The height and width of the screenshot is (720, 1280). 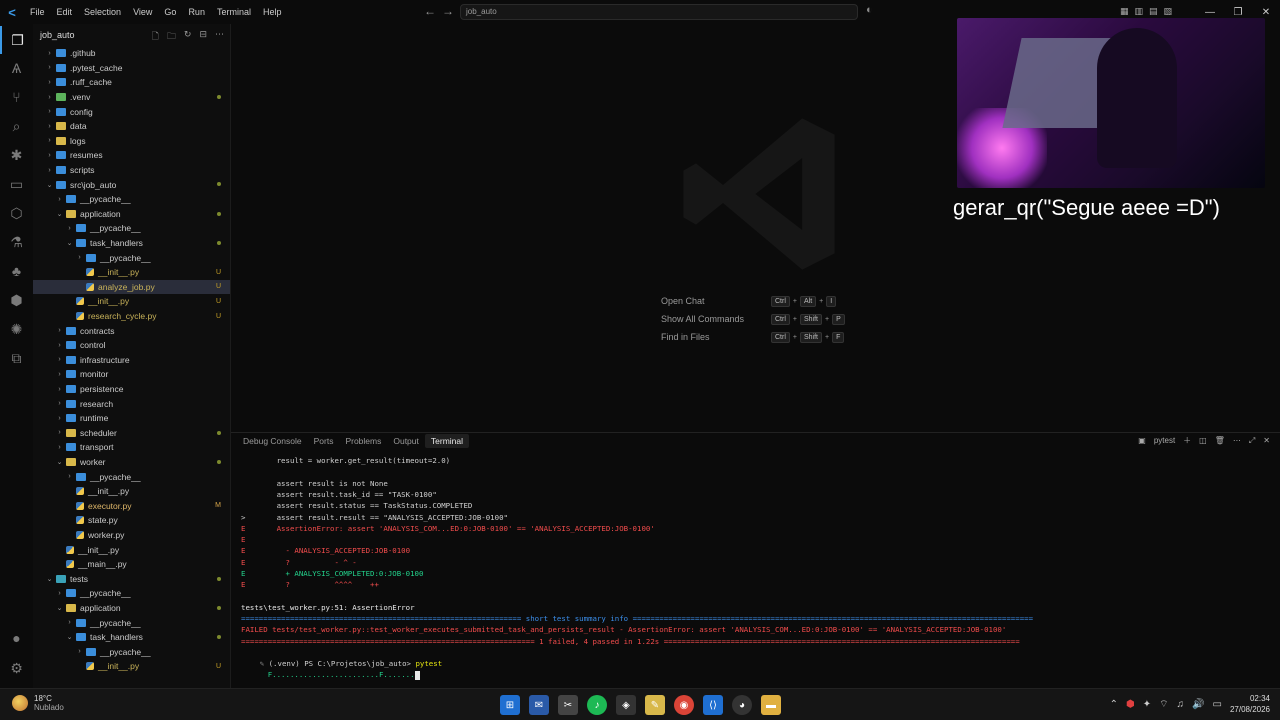 What do you see at coordinates (742, 705) in the screenshot?
I see `github-icon: ◕` at bounding box center [742, 705].